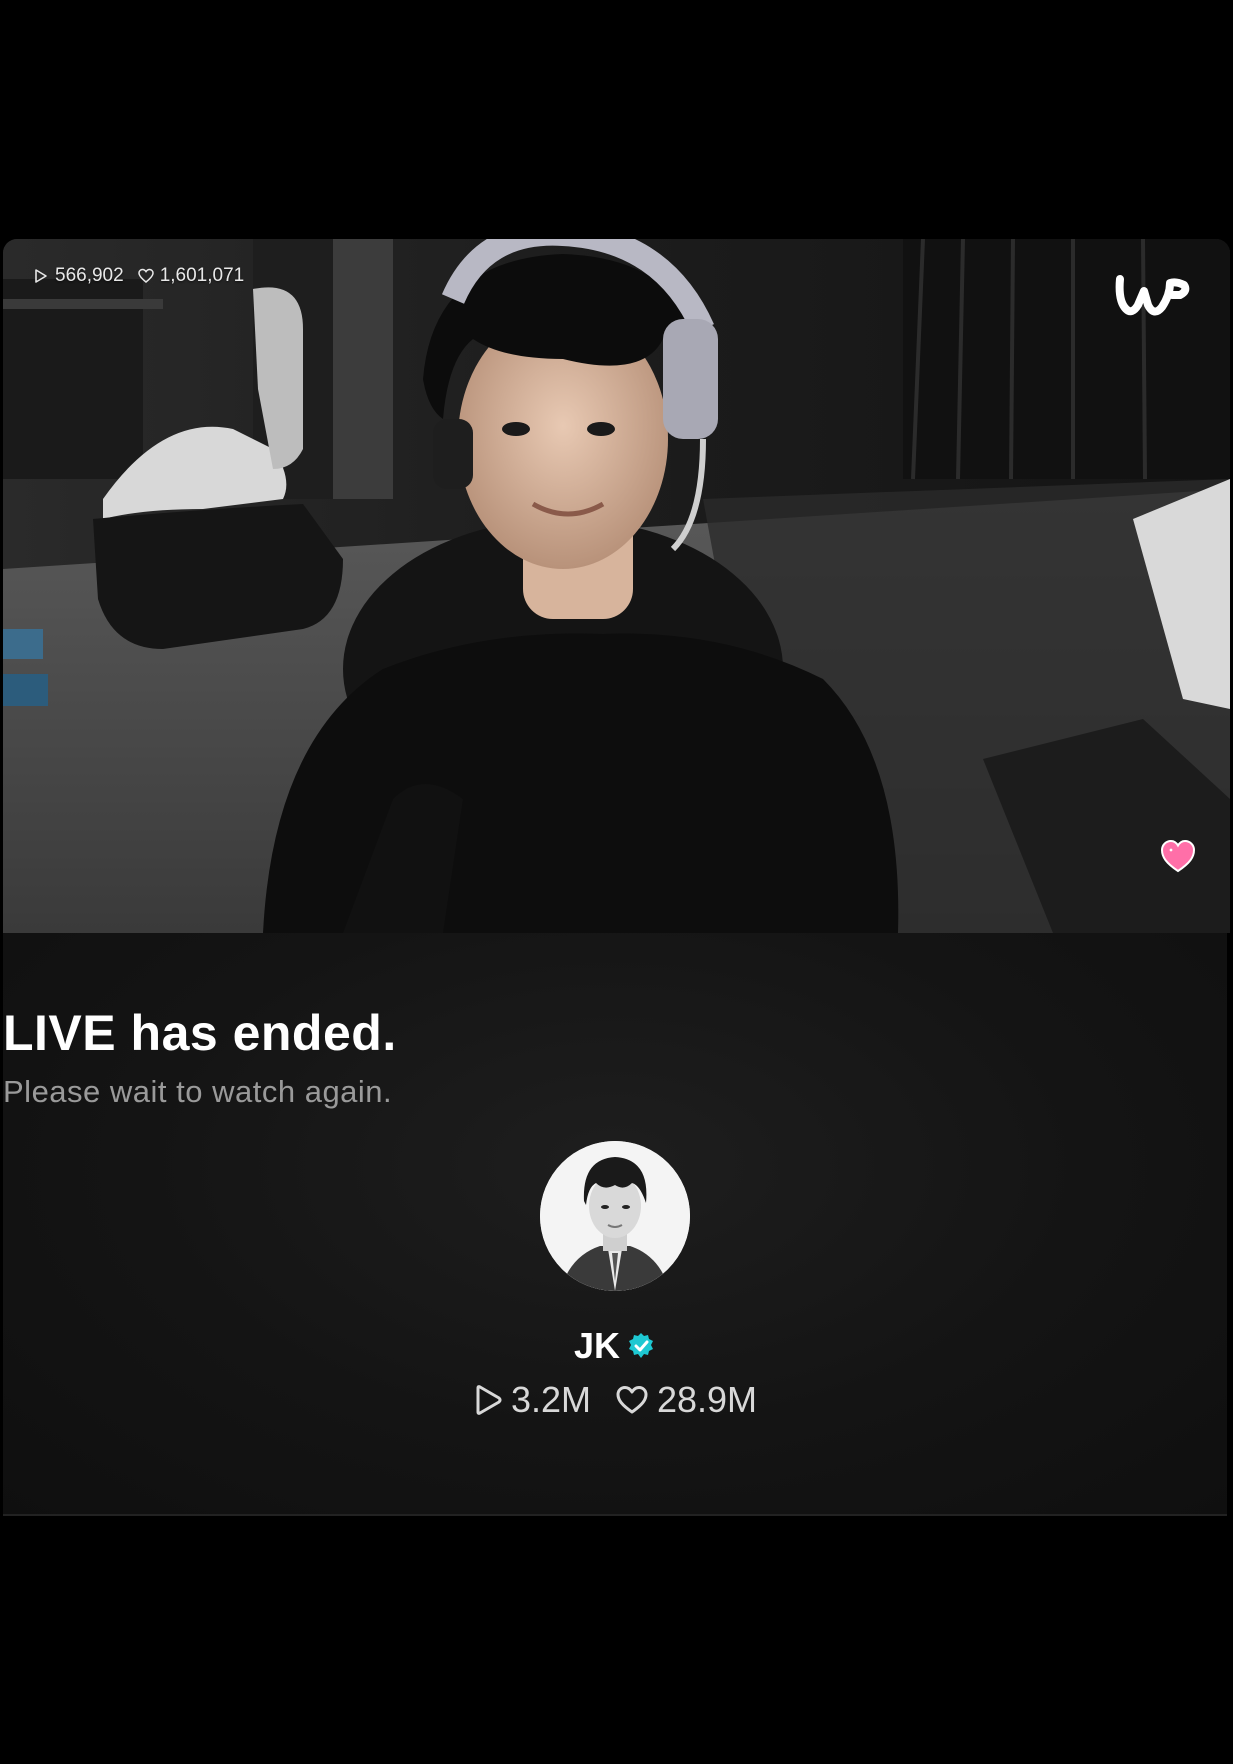  I want to click on live-stats-overlay: 566,902 1,601,071, so click(145, 276).